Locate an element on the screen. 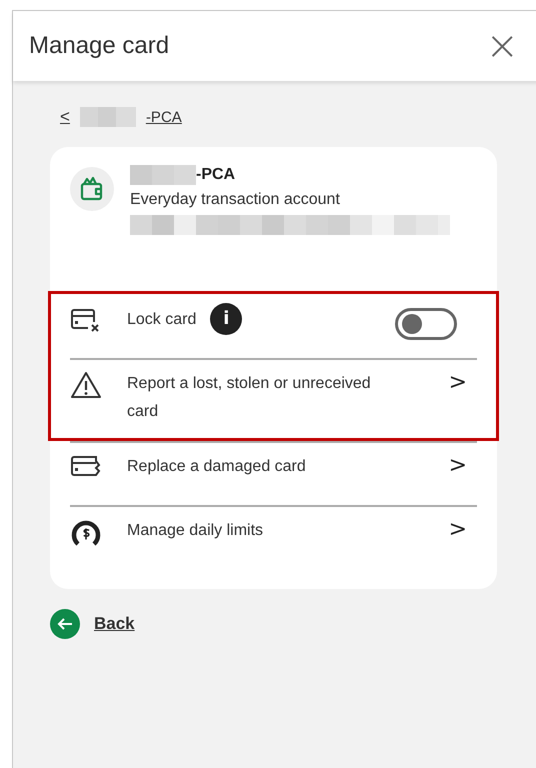  account-name: -PCA is located at coordinates (216, 175).